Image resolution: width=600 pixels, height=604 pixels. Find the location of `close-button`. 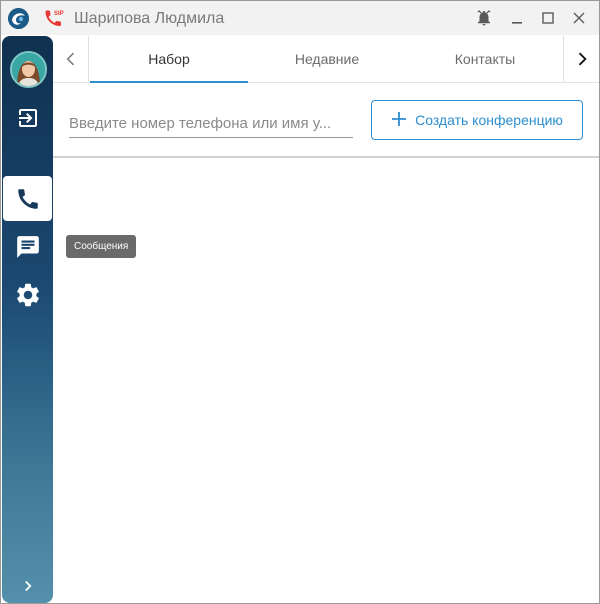

close-button is located at coordinates (579, 18).